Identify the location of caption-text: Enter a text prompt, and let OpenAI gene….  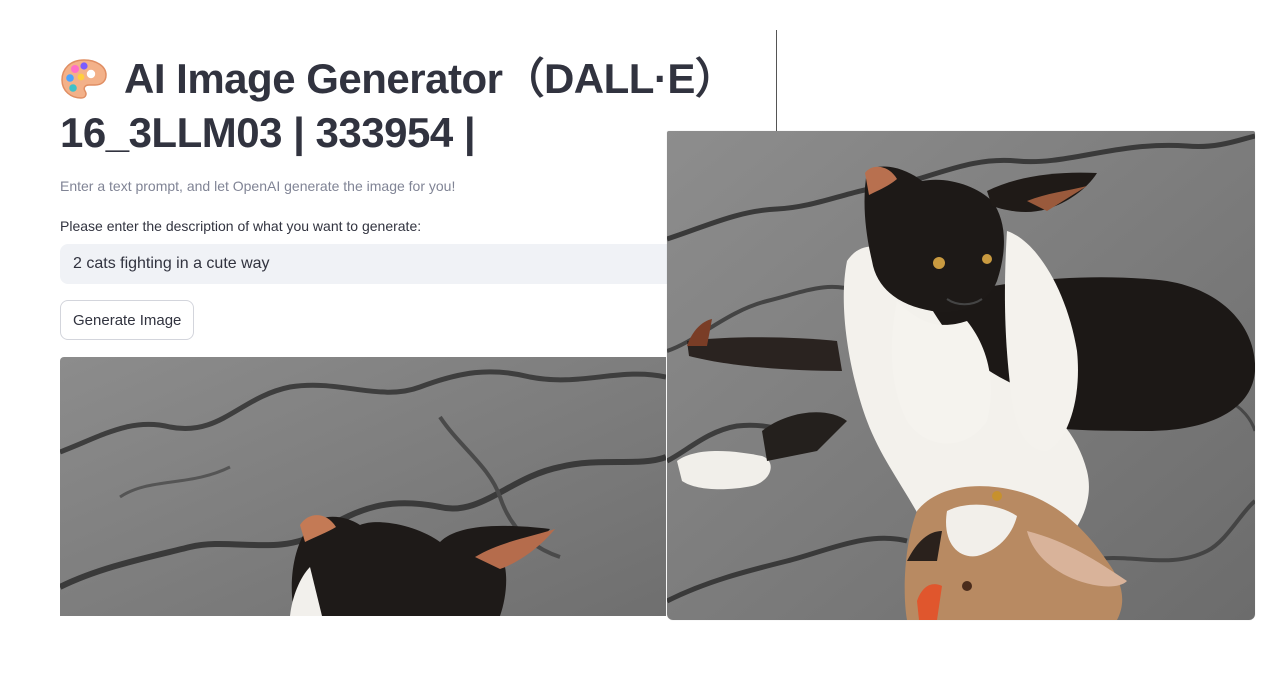
(258, 186).